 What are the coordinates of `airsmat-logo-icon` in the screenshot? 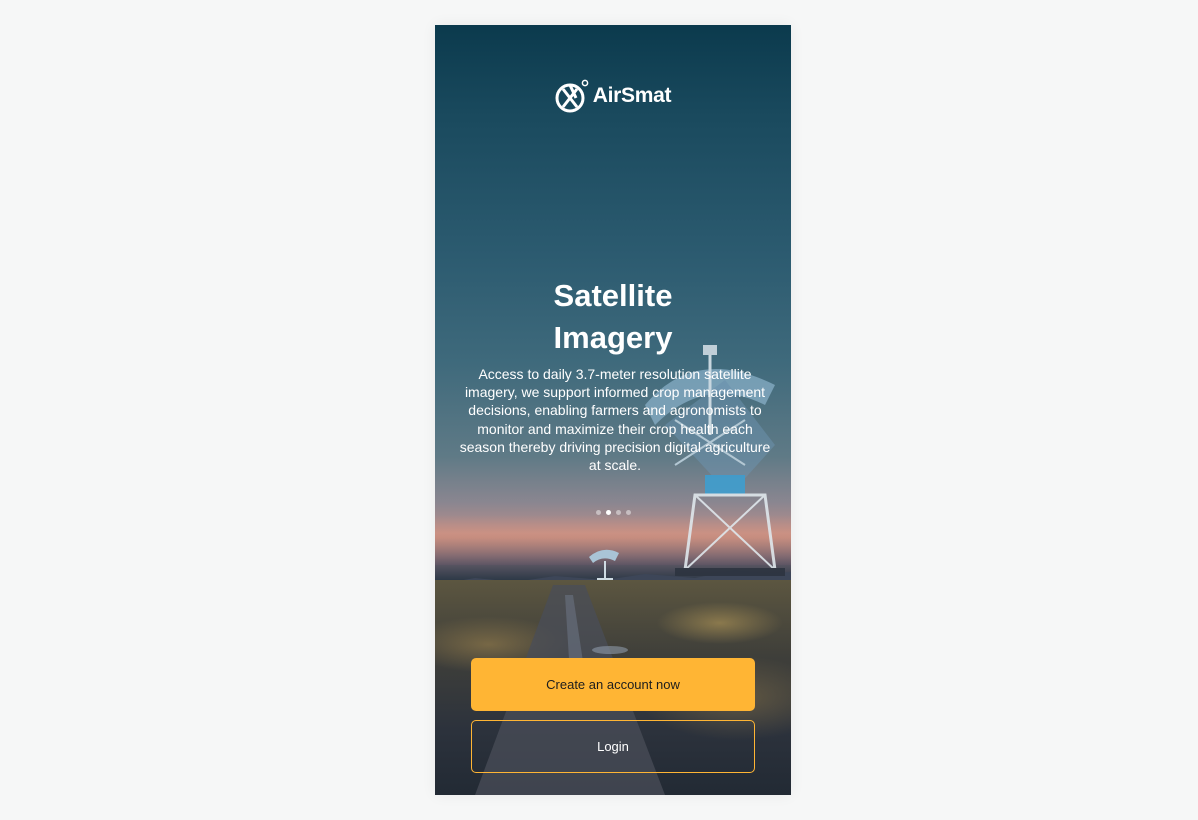 It's located at (572, 96).